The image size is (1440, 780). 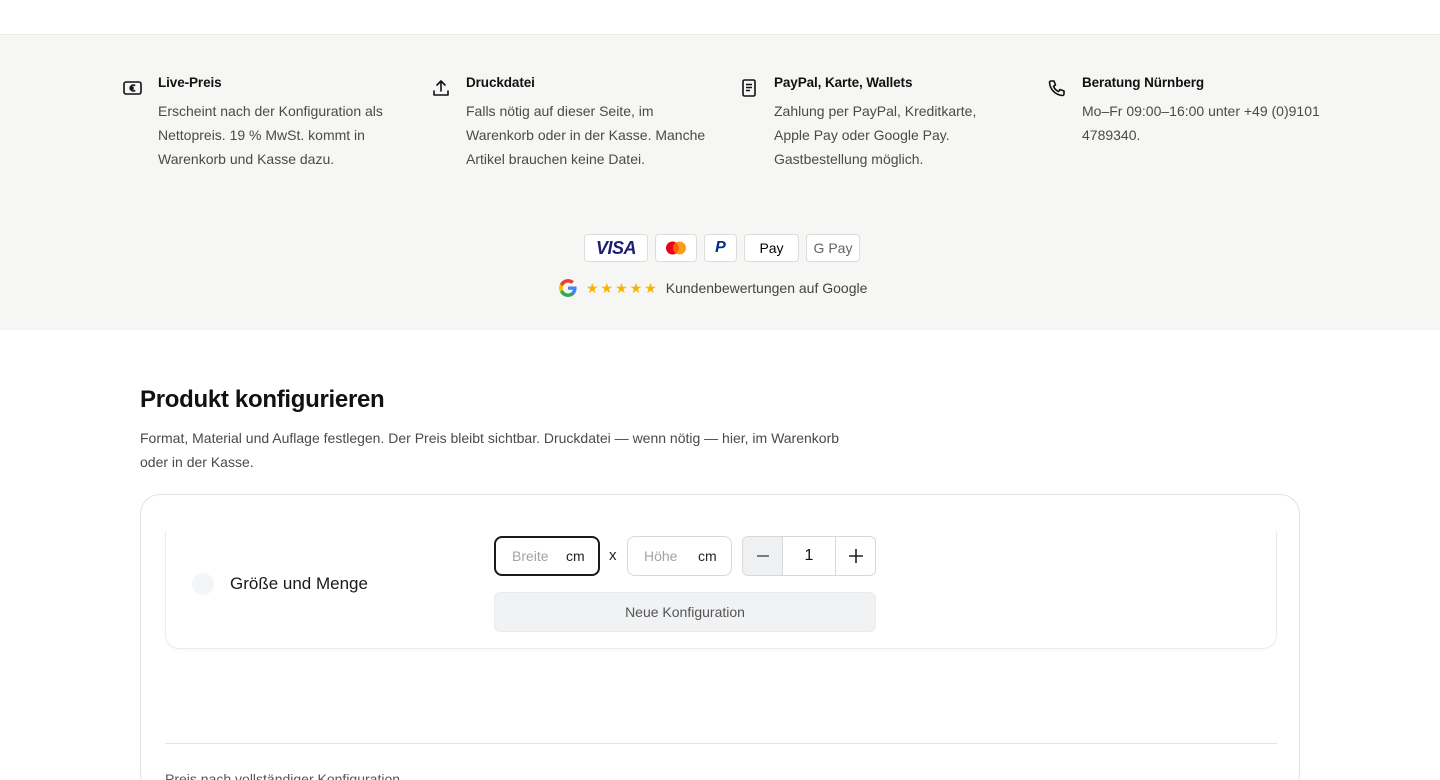 I want to click on divider, so click(x=721, y=743).